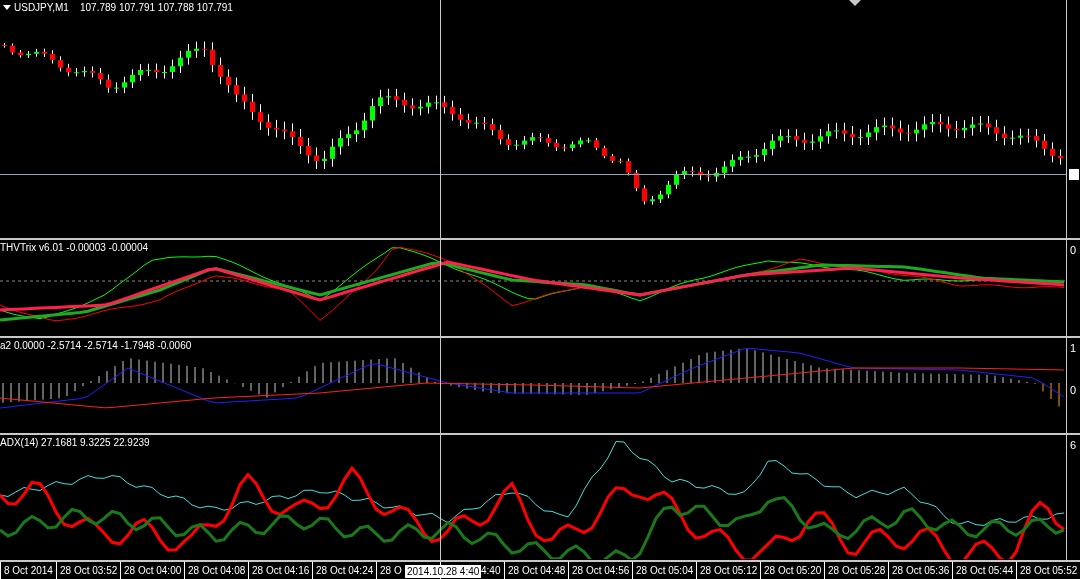  What do you see at coordinates (1074, 174) in the screenshot?
I see `price-marker` at bounding box center [1074, 174].